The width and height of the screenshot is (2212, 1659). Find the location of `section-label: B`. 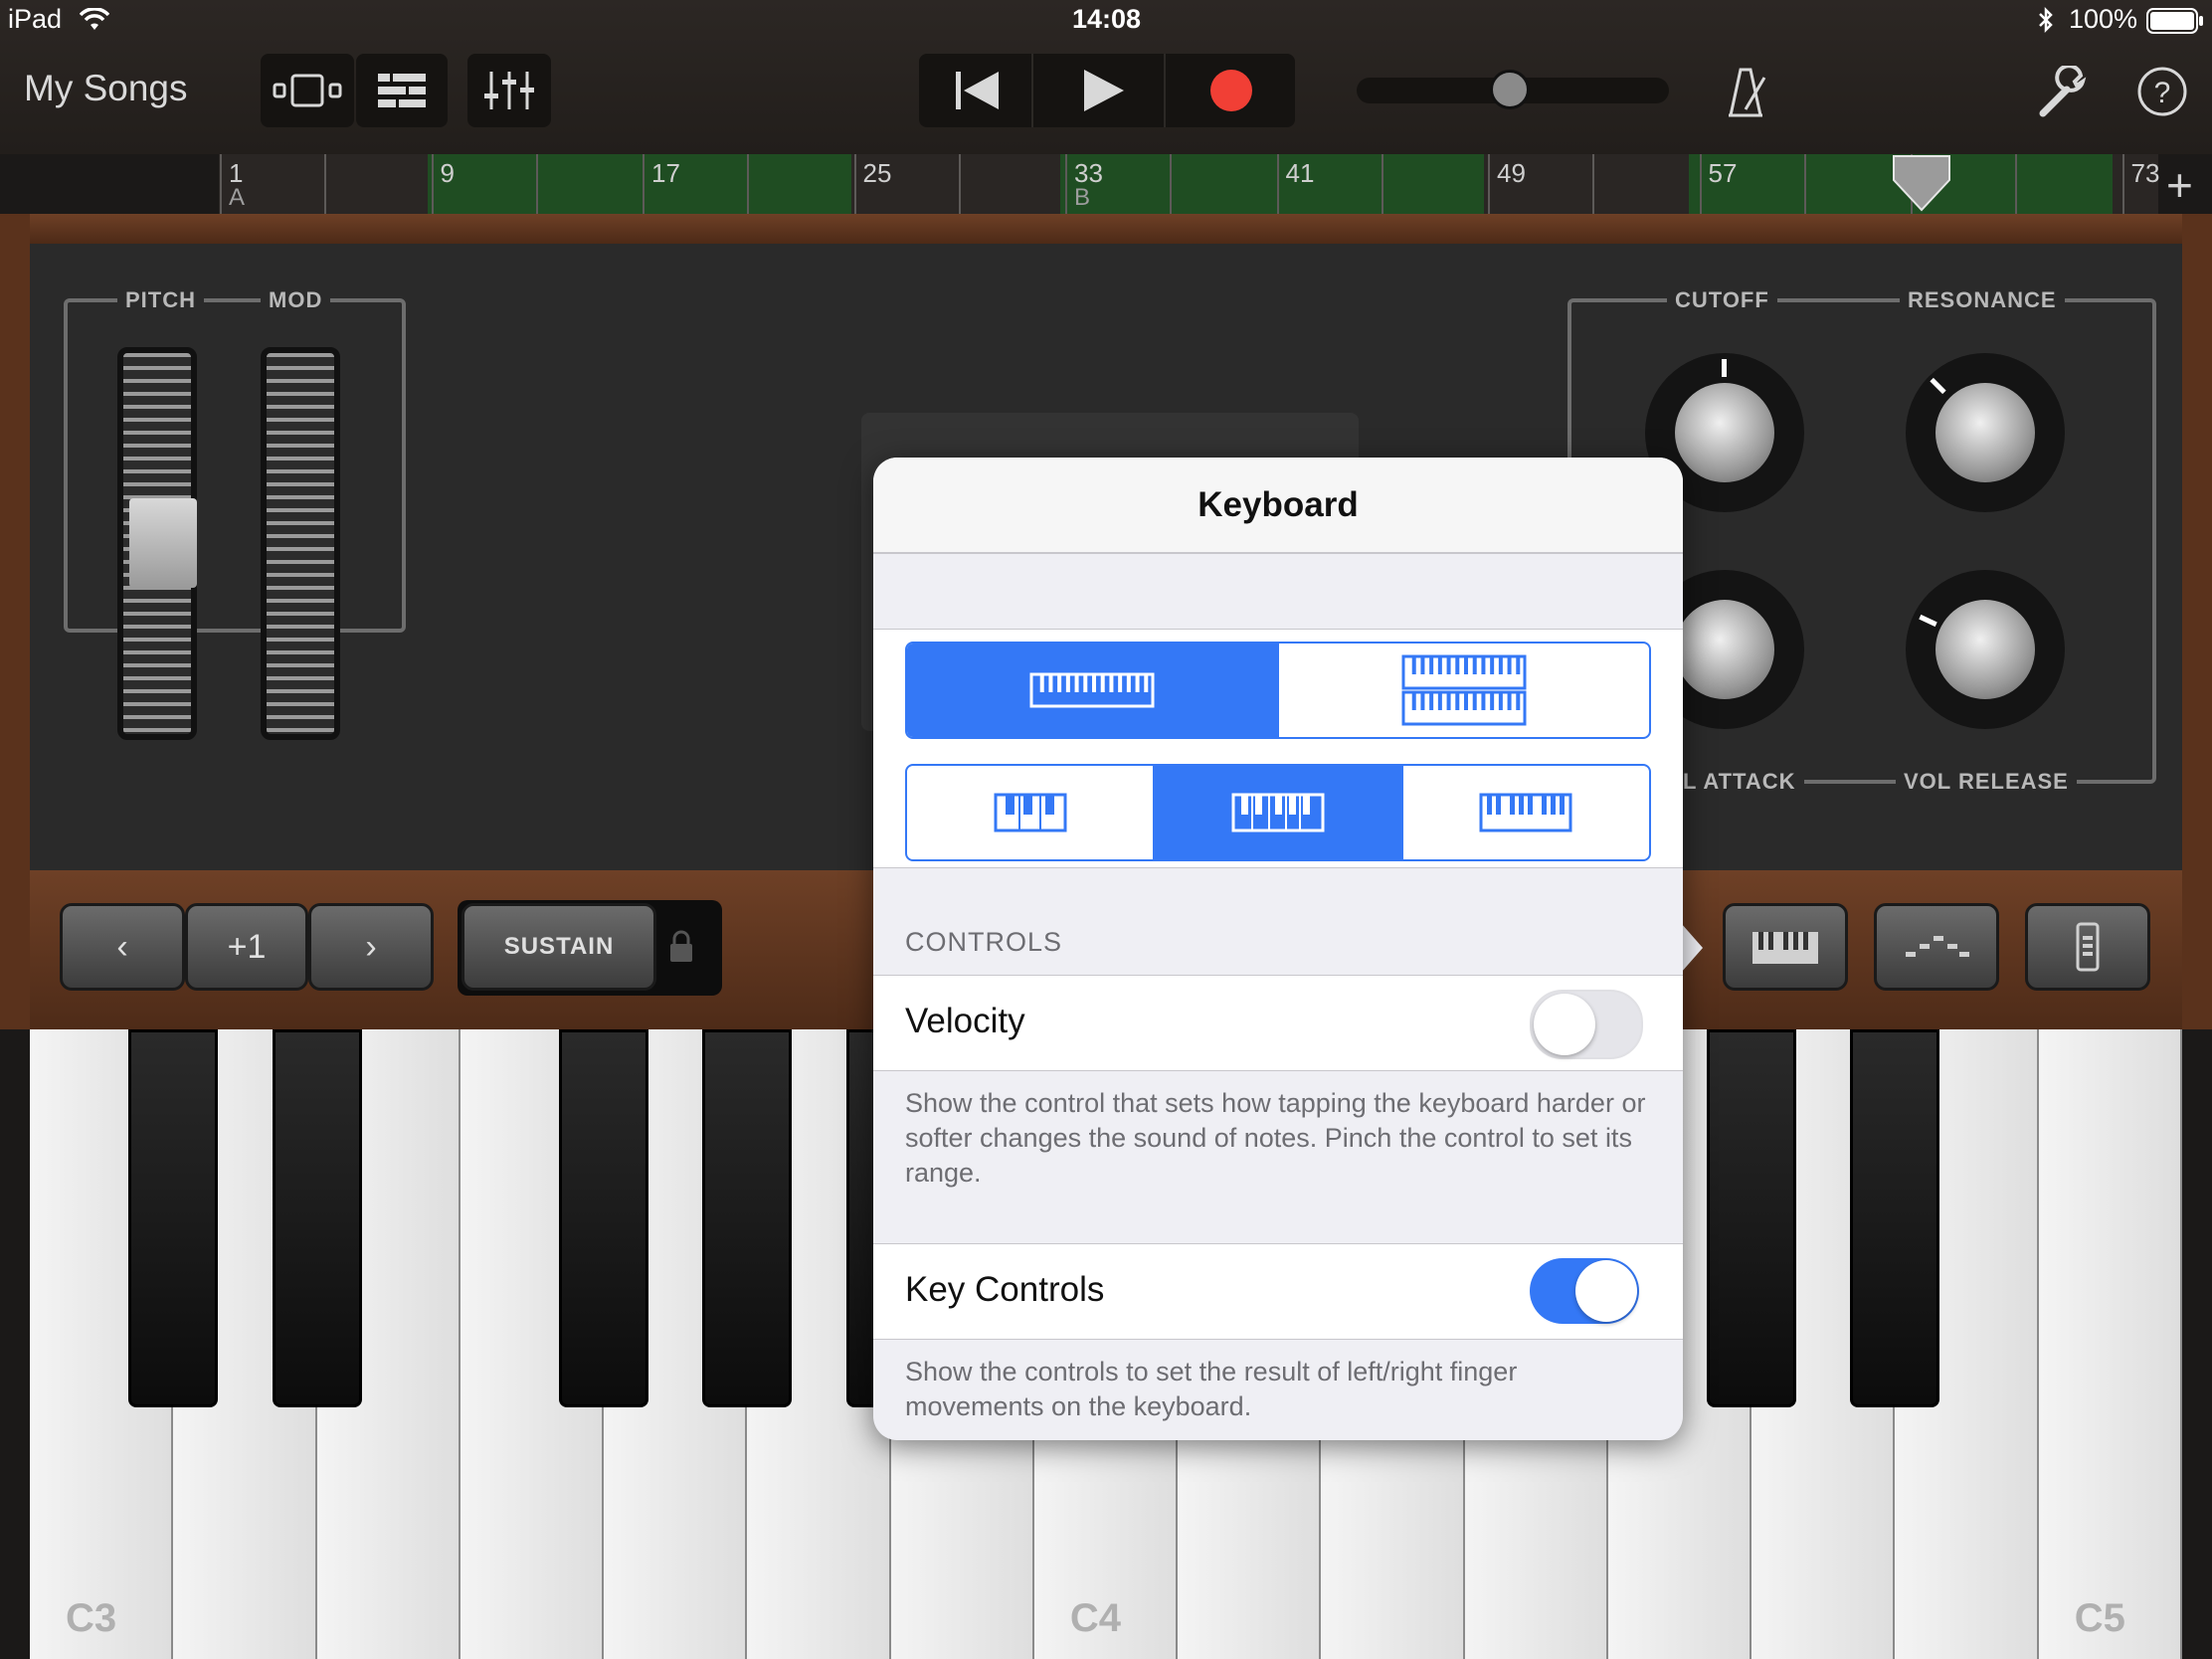

section-label: B is located at coordinates (1082, 197).